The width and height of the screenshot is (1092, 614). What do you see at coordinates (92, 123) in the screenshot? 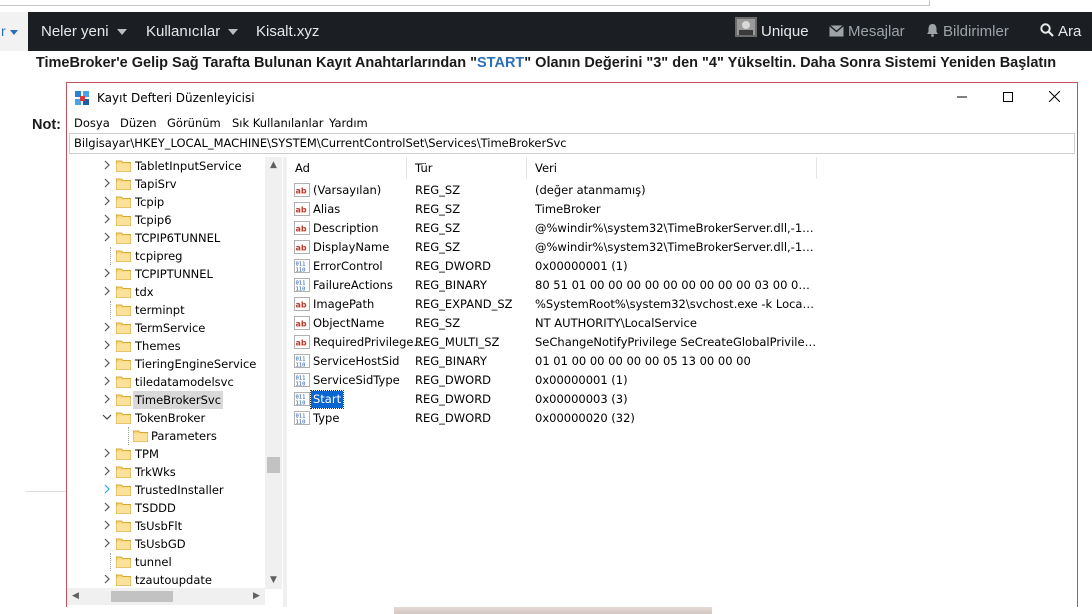
I see `menu-file: Dosya` at bounding box center [92, 123].